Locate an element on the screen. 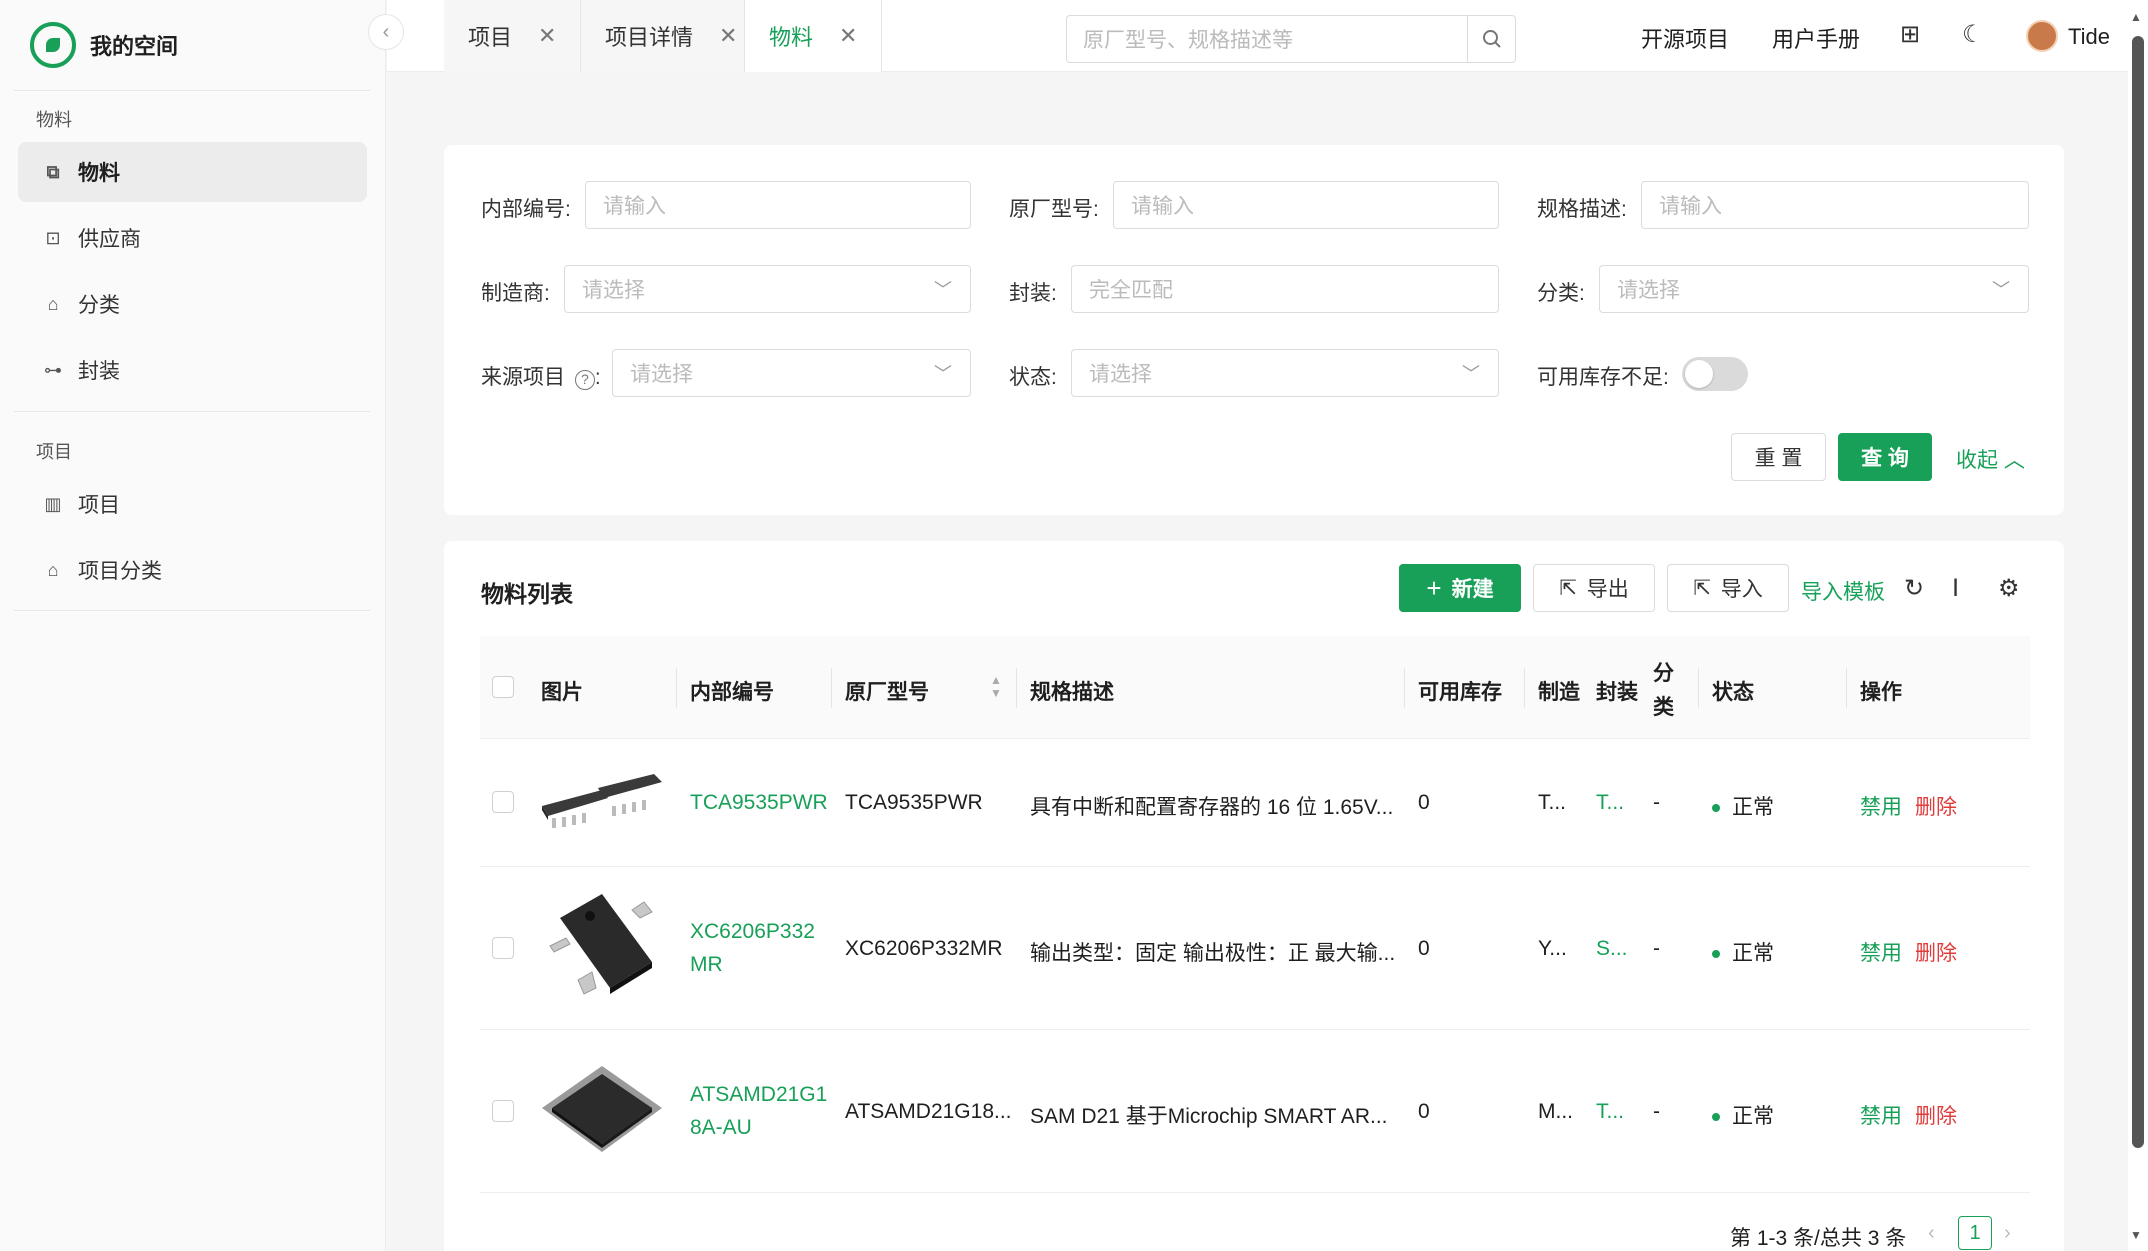  scroll-up-icon: ▲ is located at coordinates (2136, 17).